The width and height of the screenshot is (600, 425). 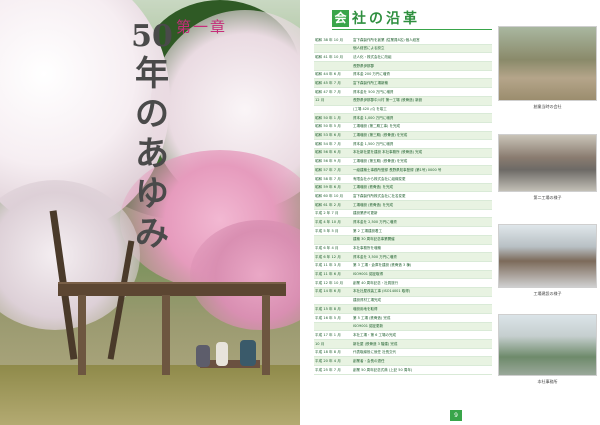 What do you see at coordinates (329, 282) in the screenshot?
I see `timeline-date: 平成 12 年 10 月` at bounding box center [329, 282].